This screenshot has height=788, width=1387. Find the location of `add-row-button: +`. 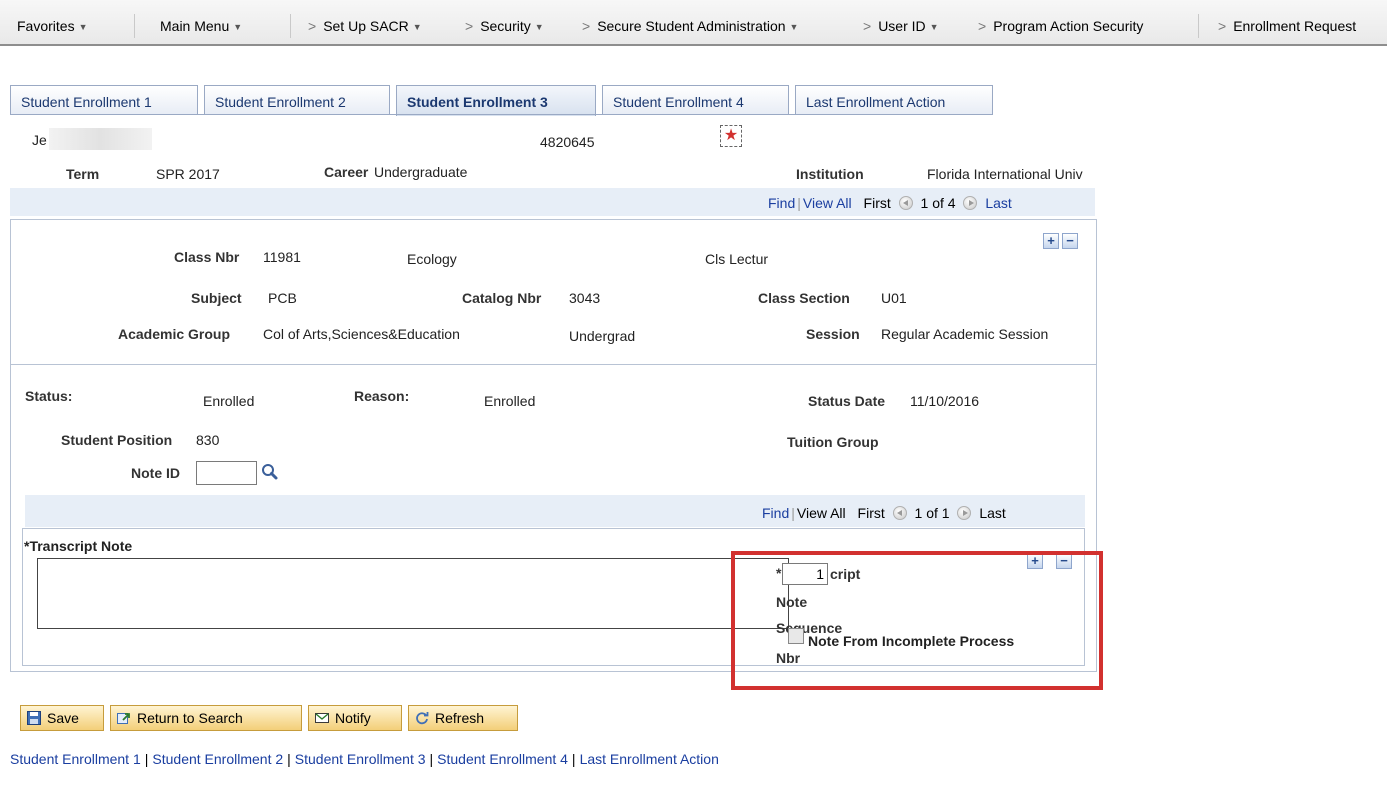

add-row-button: + is located at coordinates (1051, 241).